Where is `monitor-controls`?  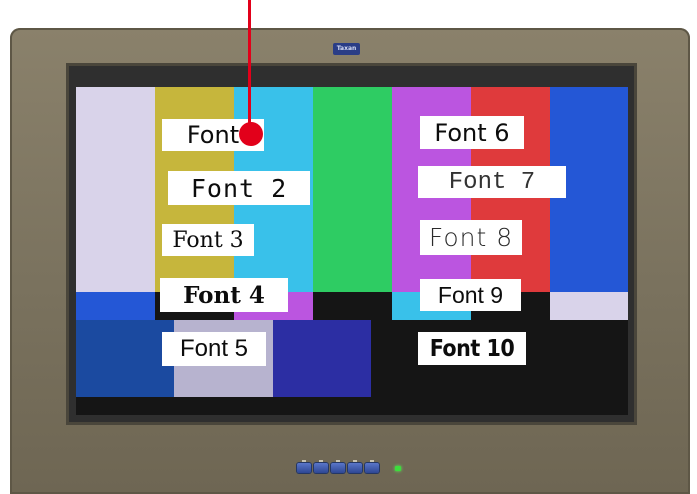
monitor-controls is located at coordinates (354, 469).